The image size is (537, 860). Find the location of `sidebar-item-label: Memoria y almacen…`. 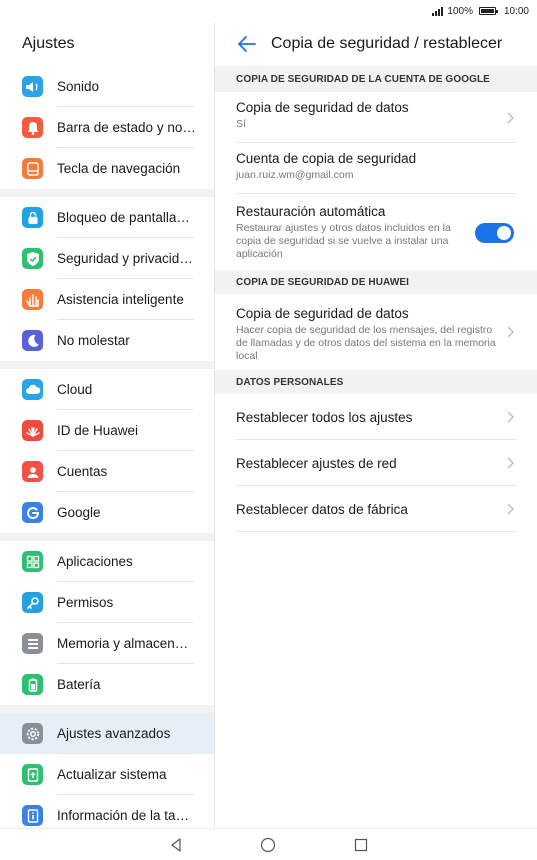

sidebar-item-label: Memoria y almacen… is located at coordinates (123, 643).